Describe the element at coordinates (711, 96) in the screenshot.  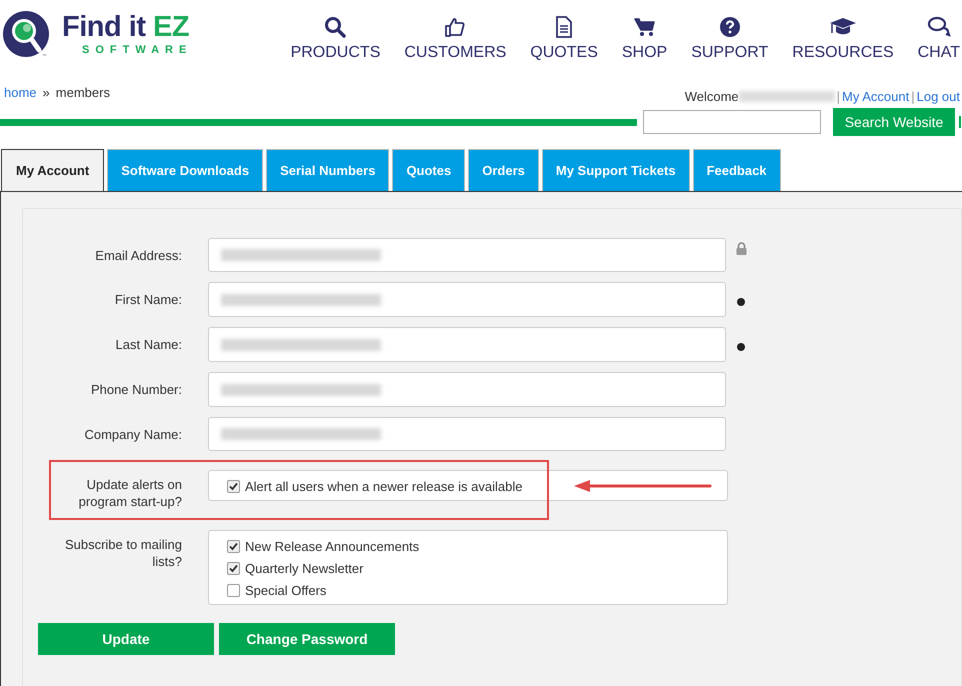
I see `welcome-text: Welcome` at that location.